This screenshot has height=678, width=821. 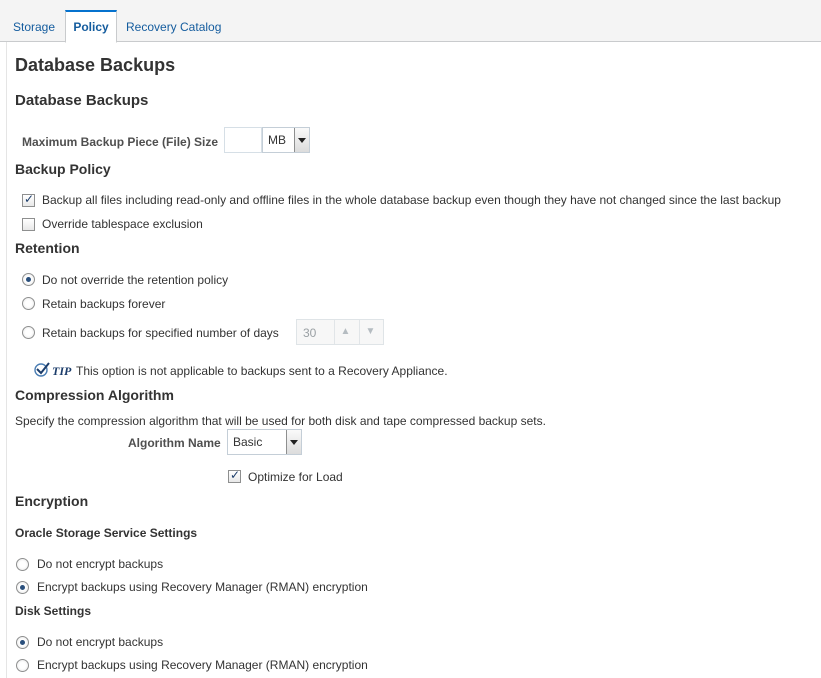 What do you see at coordinates (95, 65) in the screenshot?
I see `page-title: Database Backups` at bounding box center [95, 65].